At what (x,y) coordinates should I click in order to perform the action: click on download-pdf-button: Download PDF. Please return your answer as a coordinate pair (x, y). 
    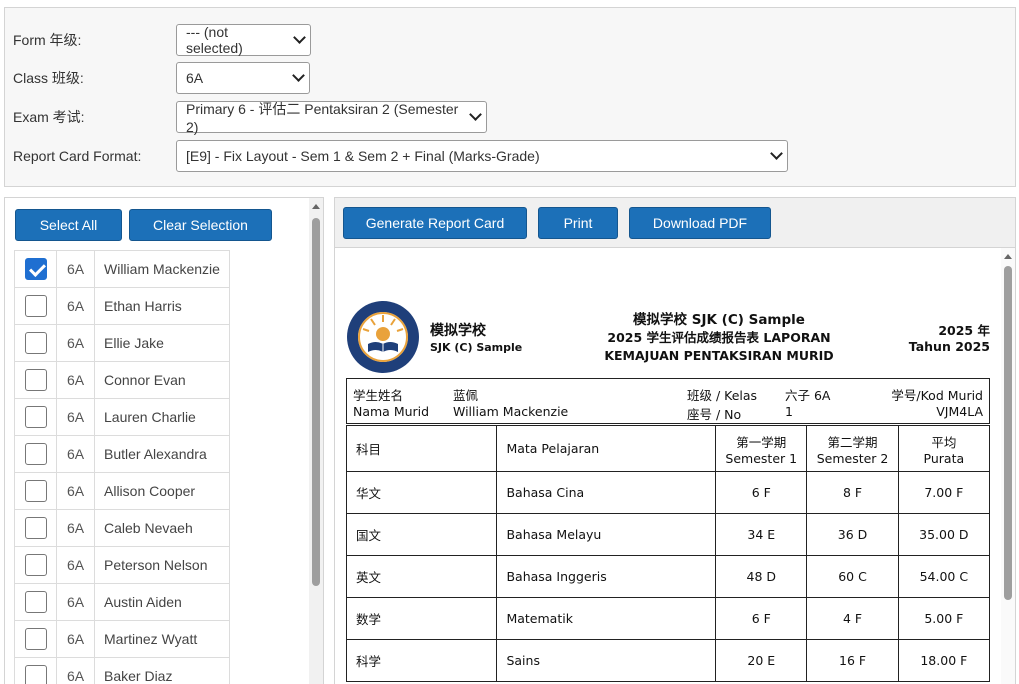
    Looking at the image, I should click on (700, 223).